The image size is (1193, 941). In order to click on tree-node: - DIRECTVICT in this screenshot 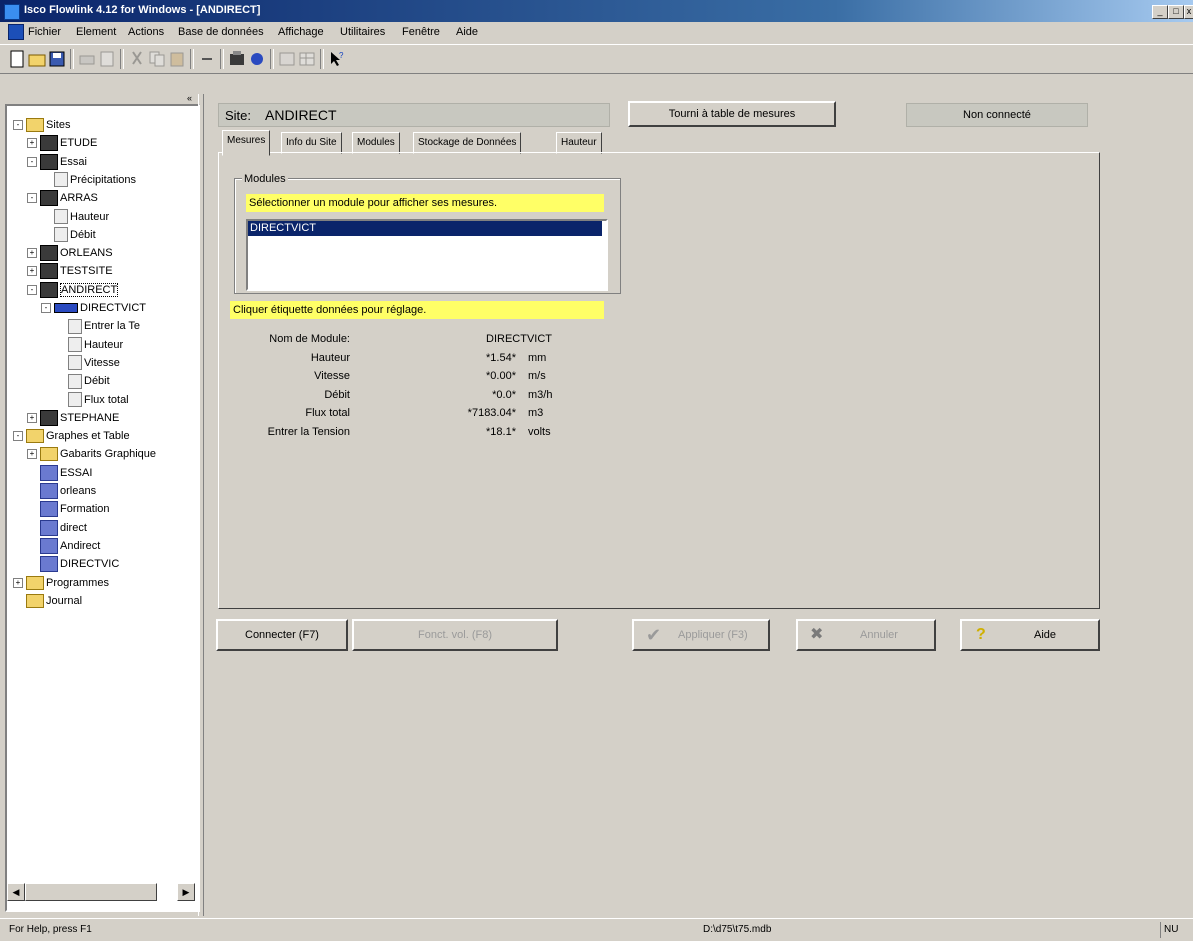, I will do `click(93, 308)`.